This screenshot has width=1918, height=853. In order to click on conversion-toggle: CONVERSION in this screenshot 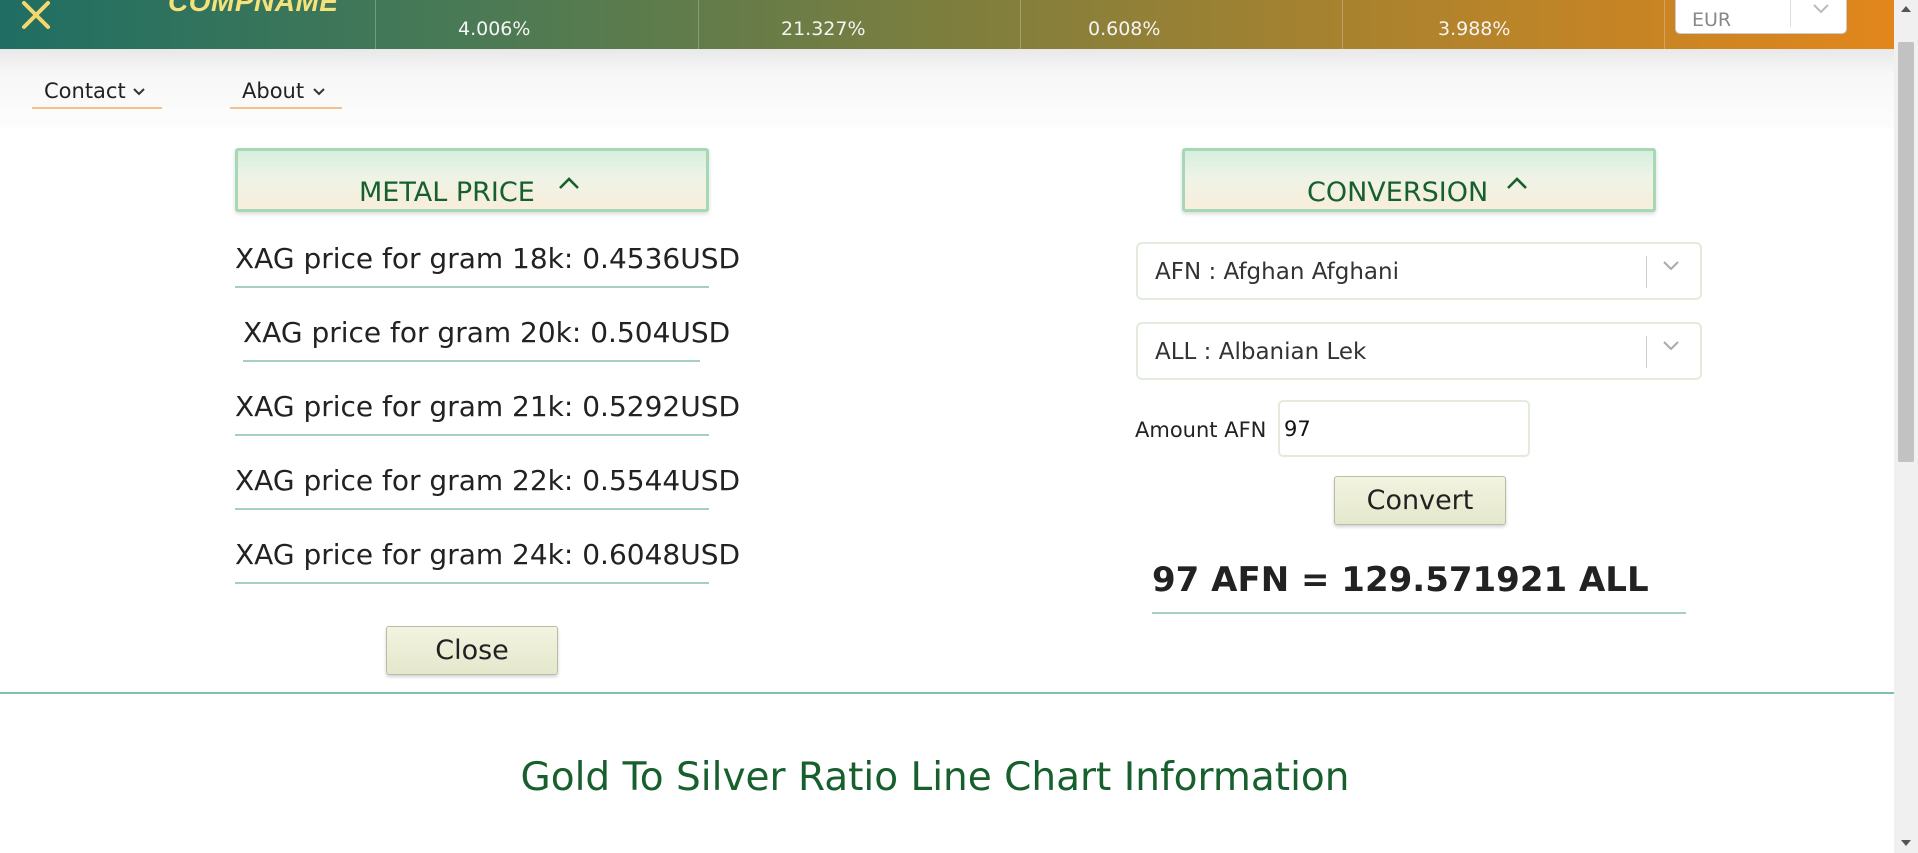, I will do `click(1419, 180)`.